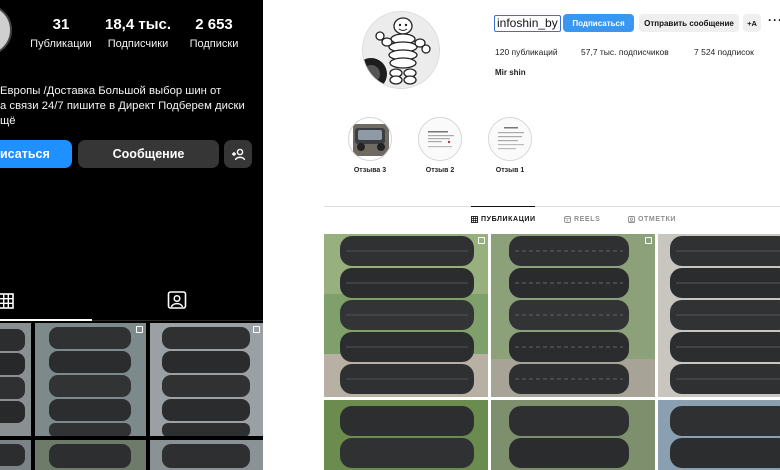 The image size is (780, 470). Describe the element at coordinates (131, 303) in the screenshot. I see `mobile-tabs` at that location.